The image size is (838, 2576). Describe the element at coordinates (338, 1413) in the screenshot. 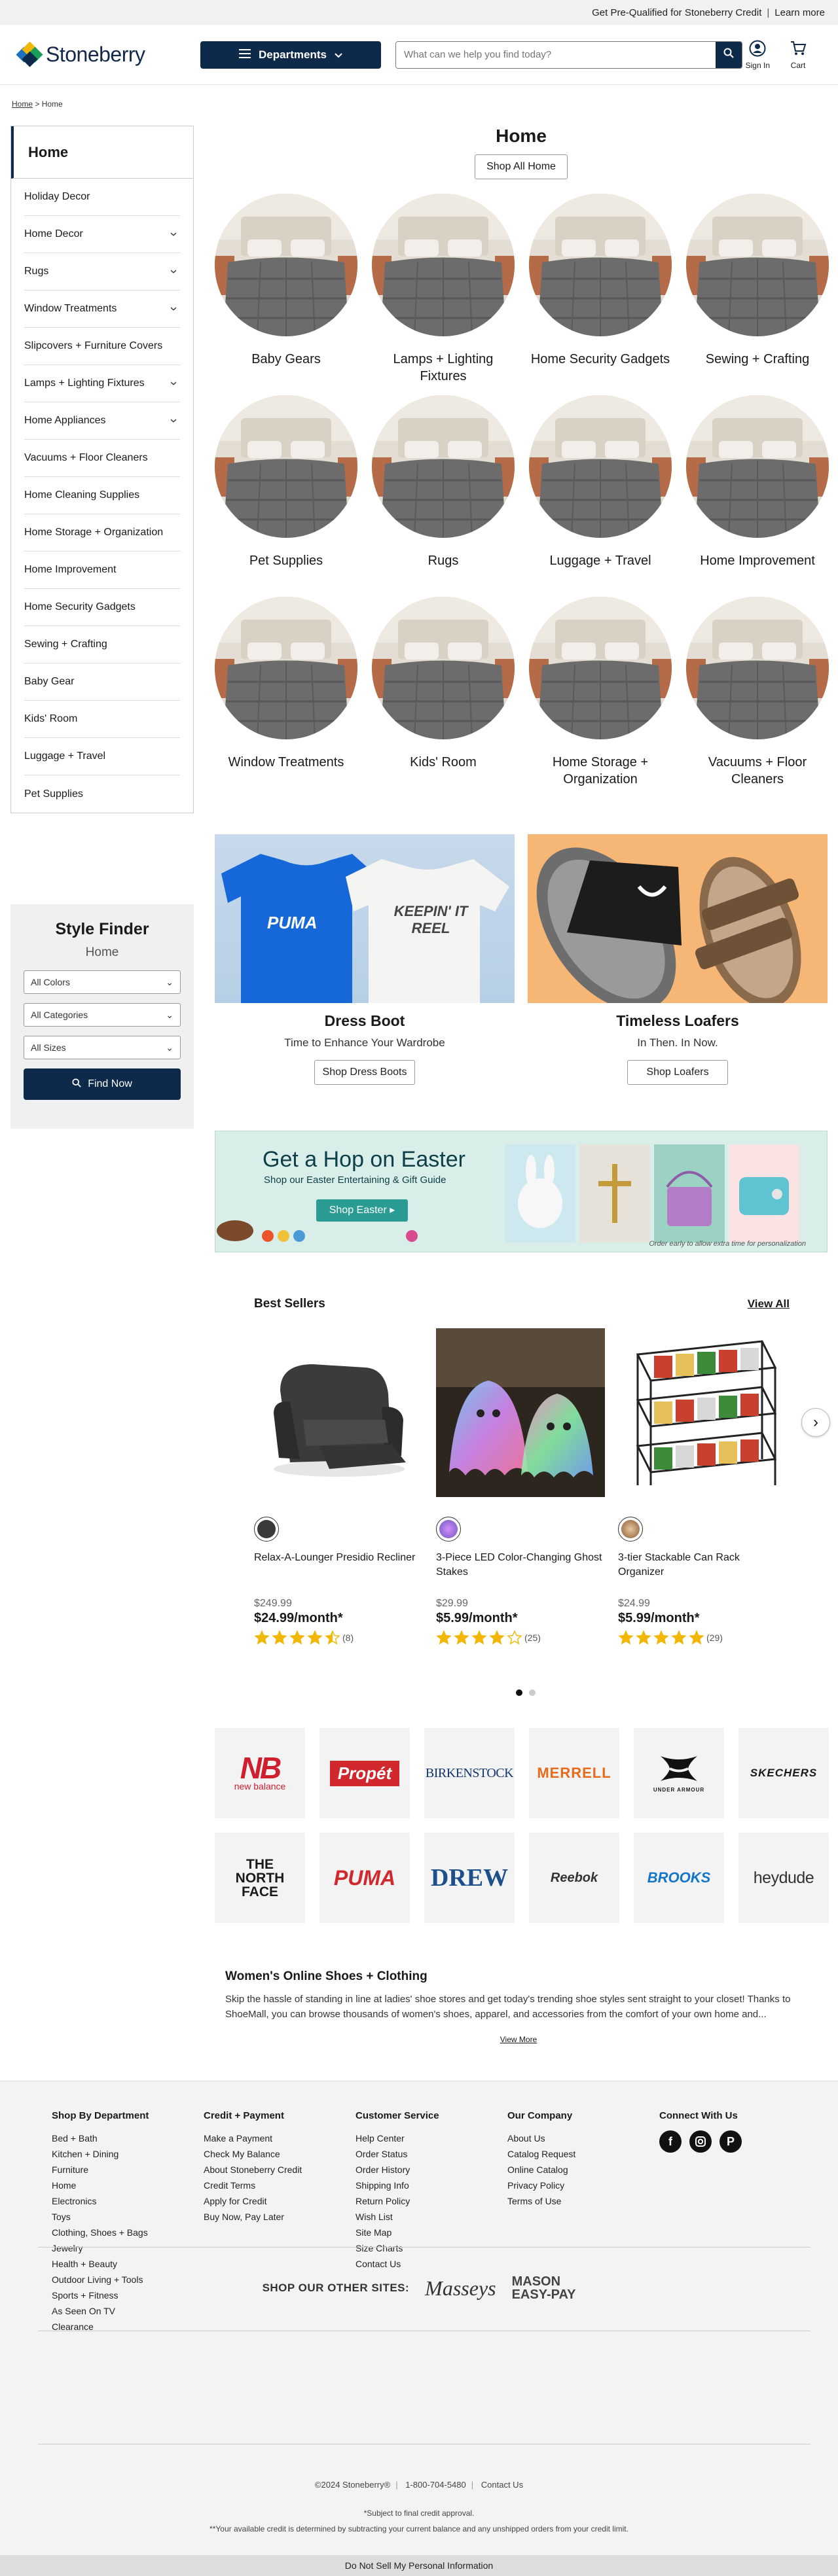

I see `product-image-recliner` at that location.